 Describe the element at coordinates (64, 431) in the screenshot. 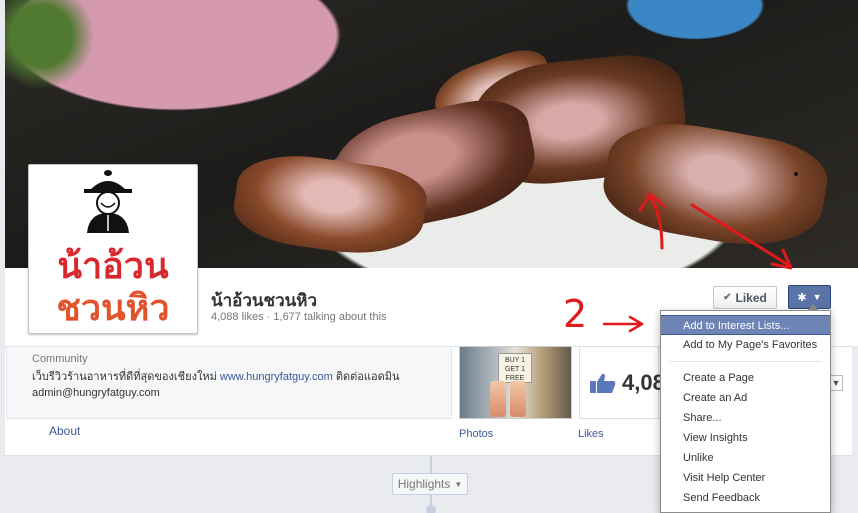

I see `about-link: About` at that location.